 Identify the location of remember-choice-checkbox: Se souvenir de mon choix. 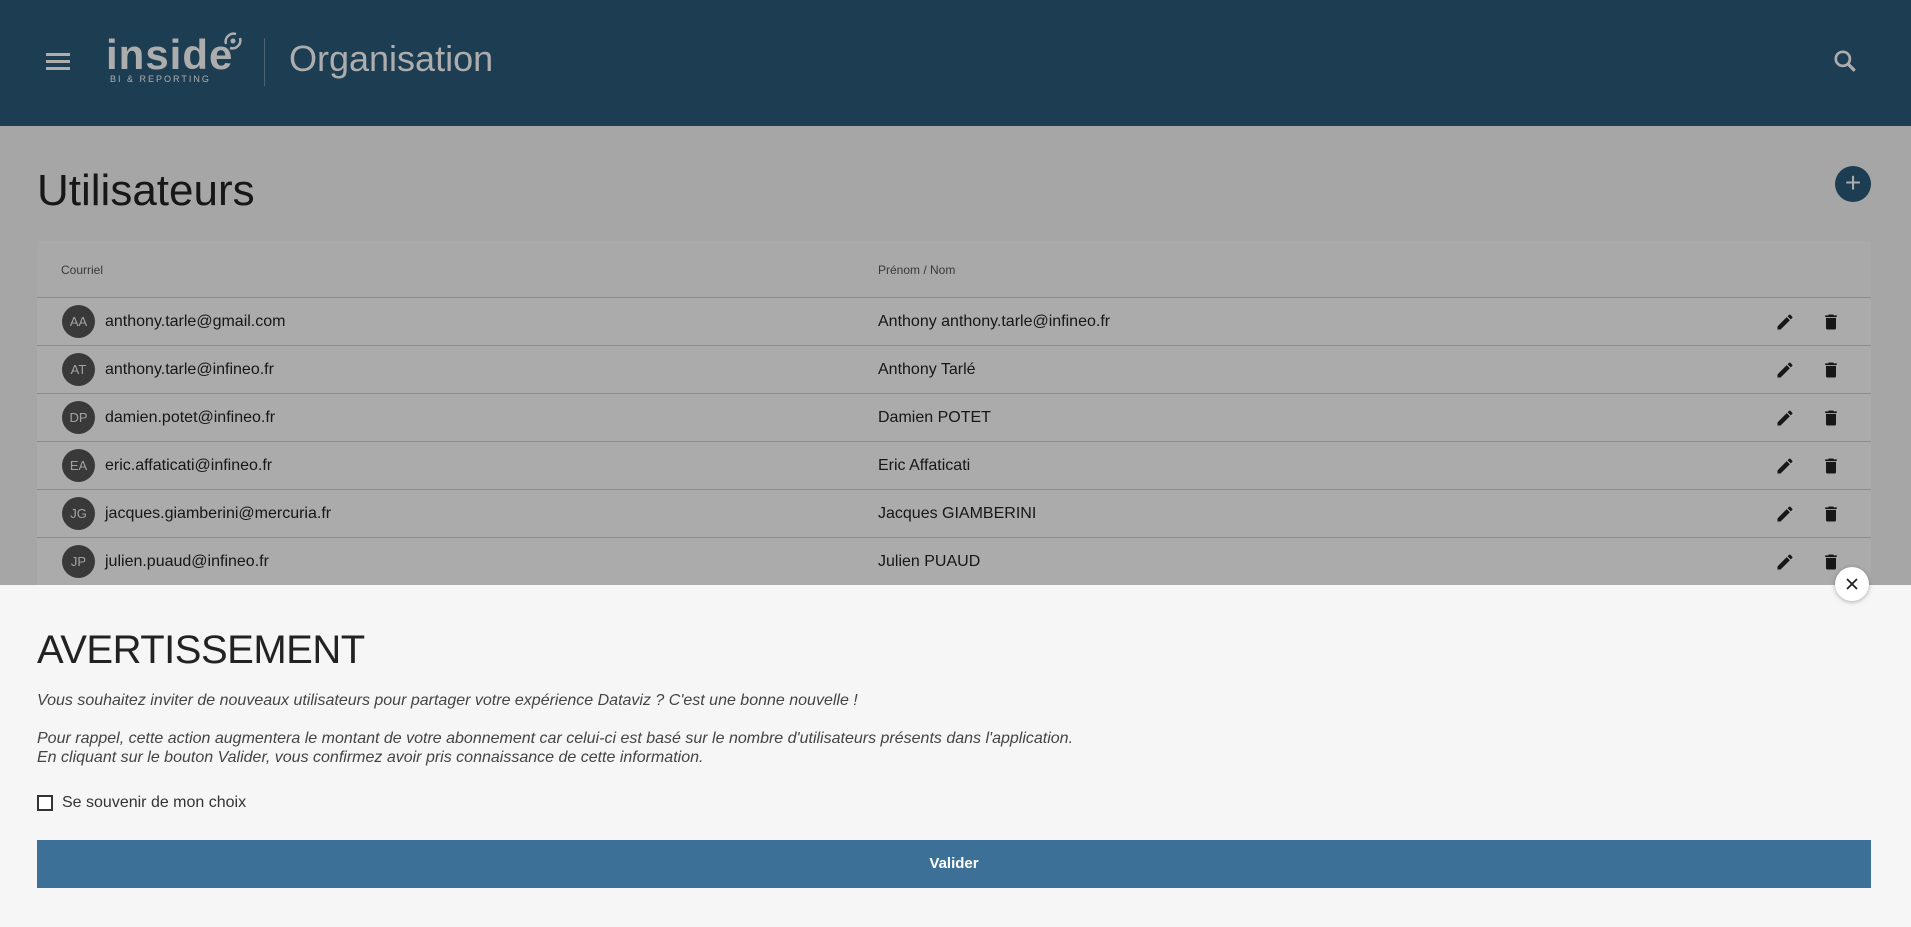
(141, 803).